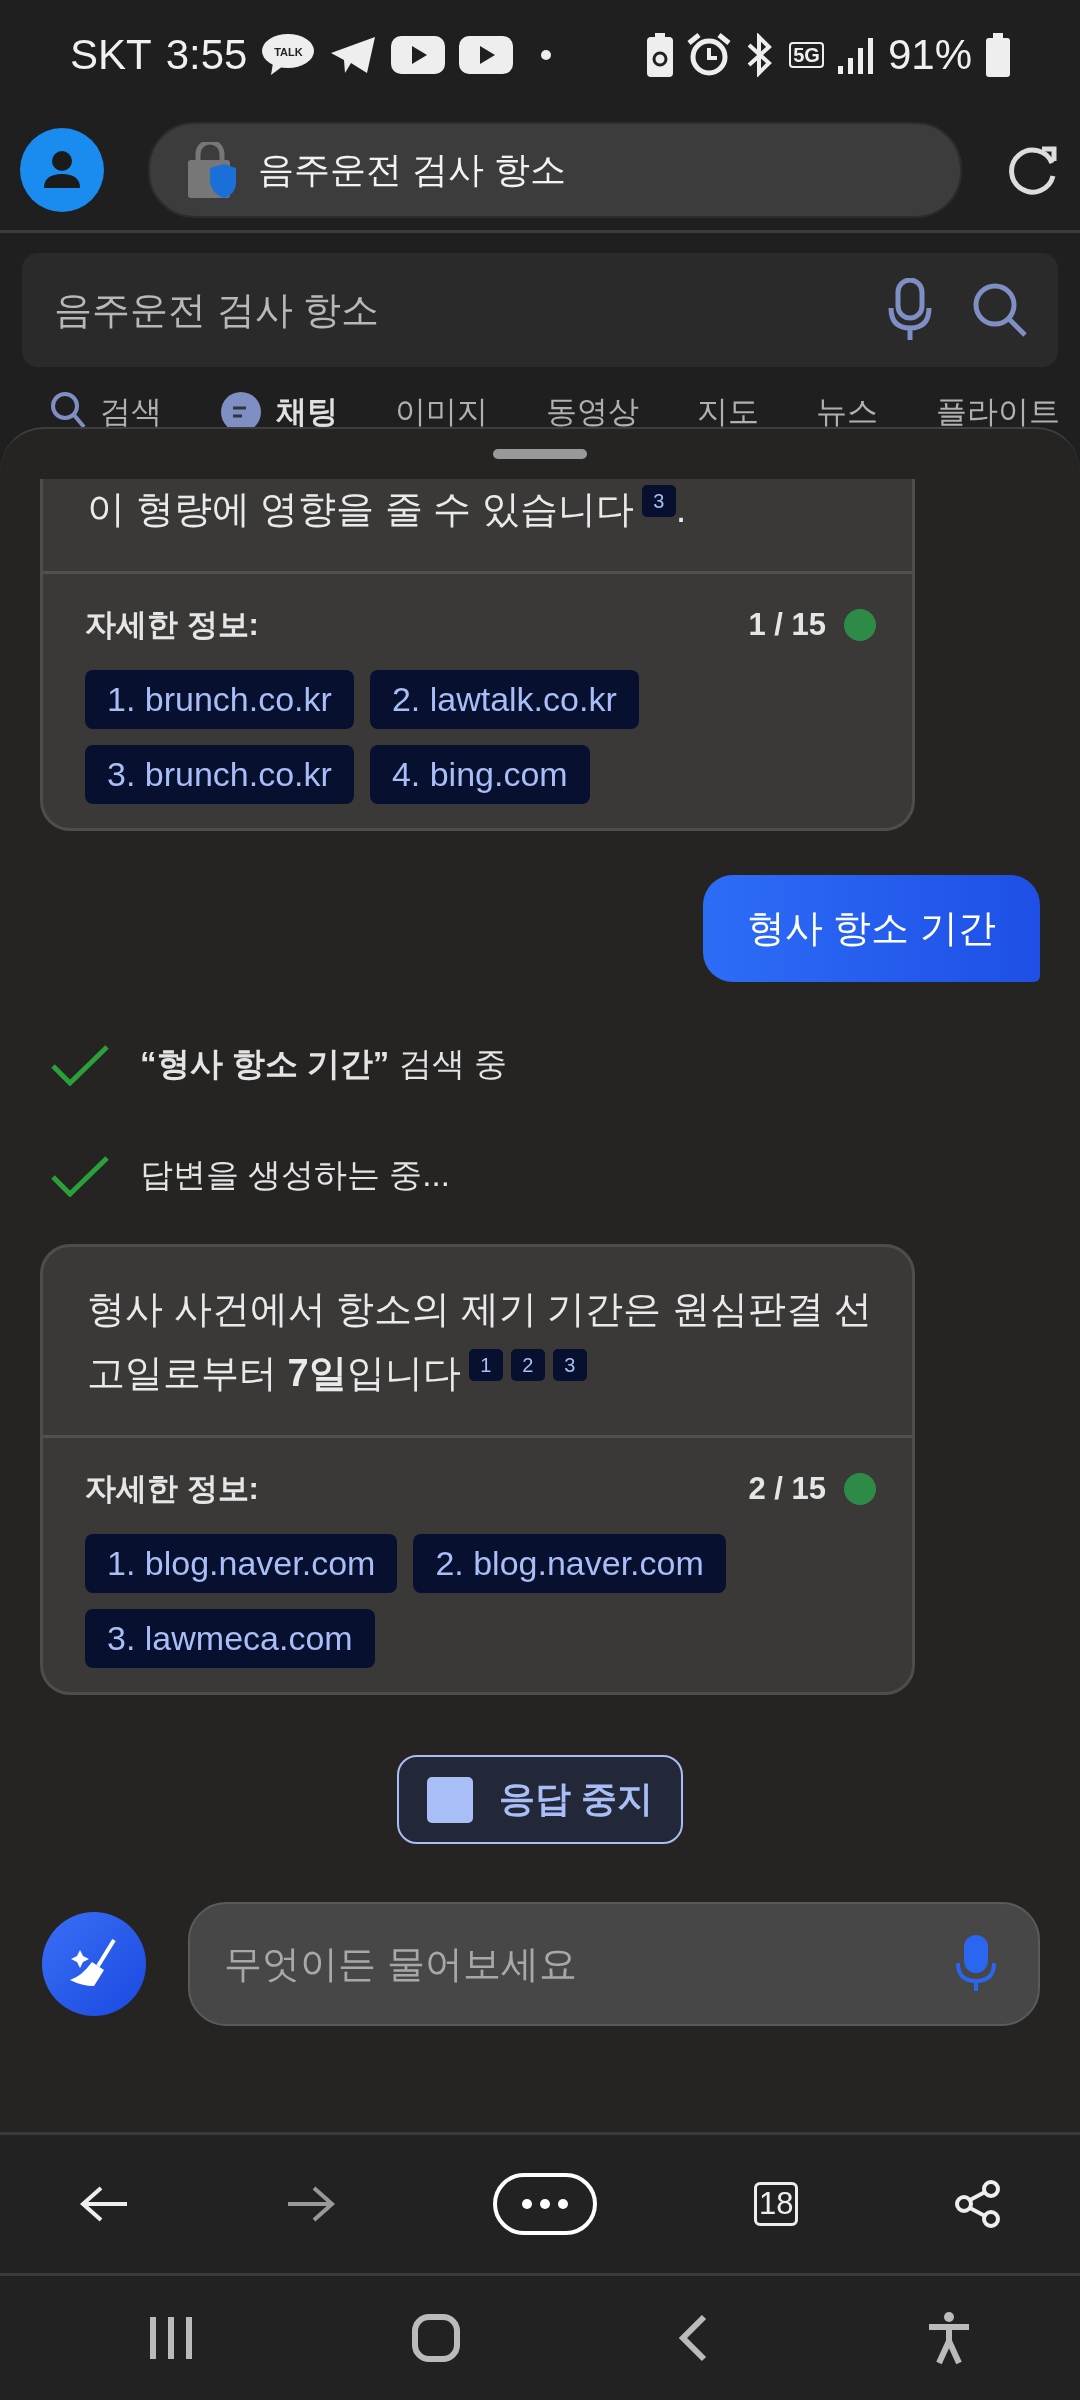  I want to click on battery-icon, so click(998, 55).